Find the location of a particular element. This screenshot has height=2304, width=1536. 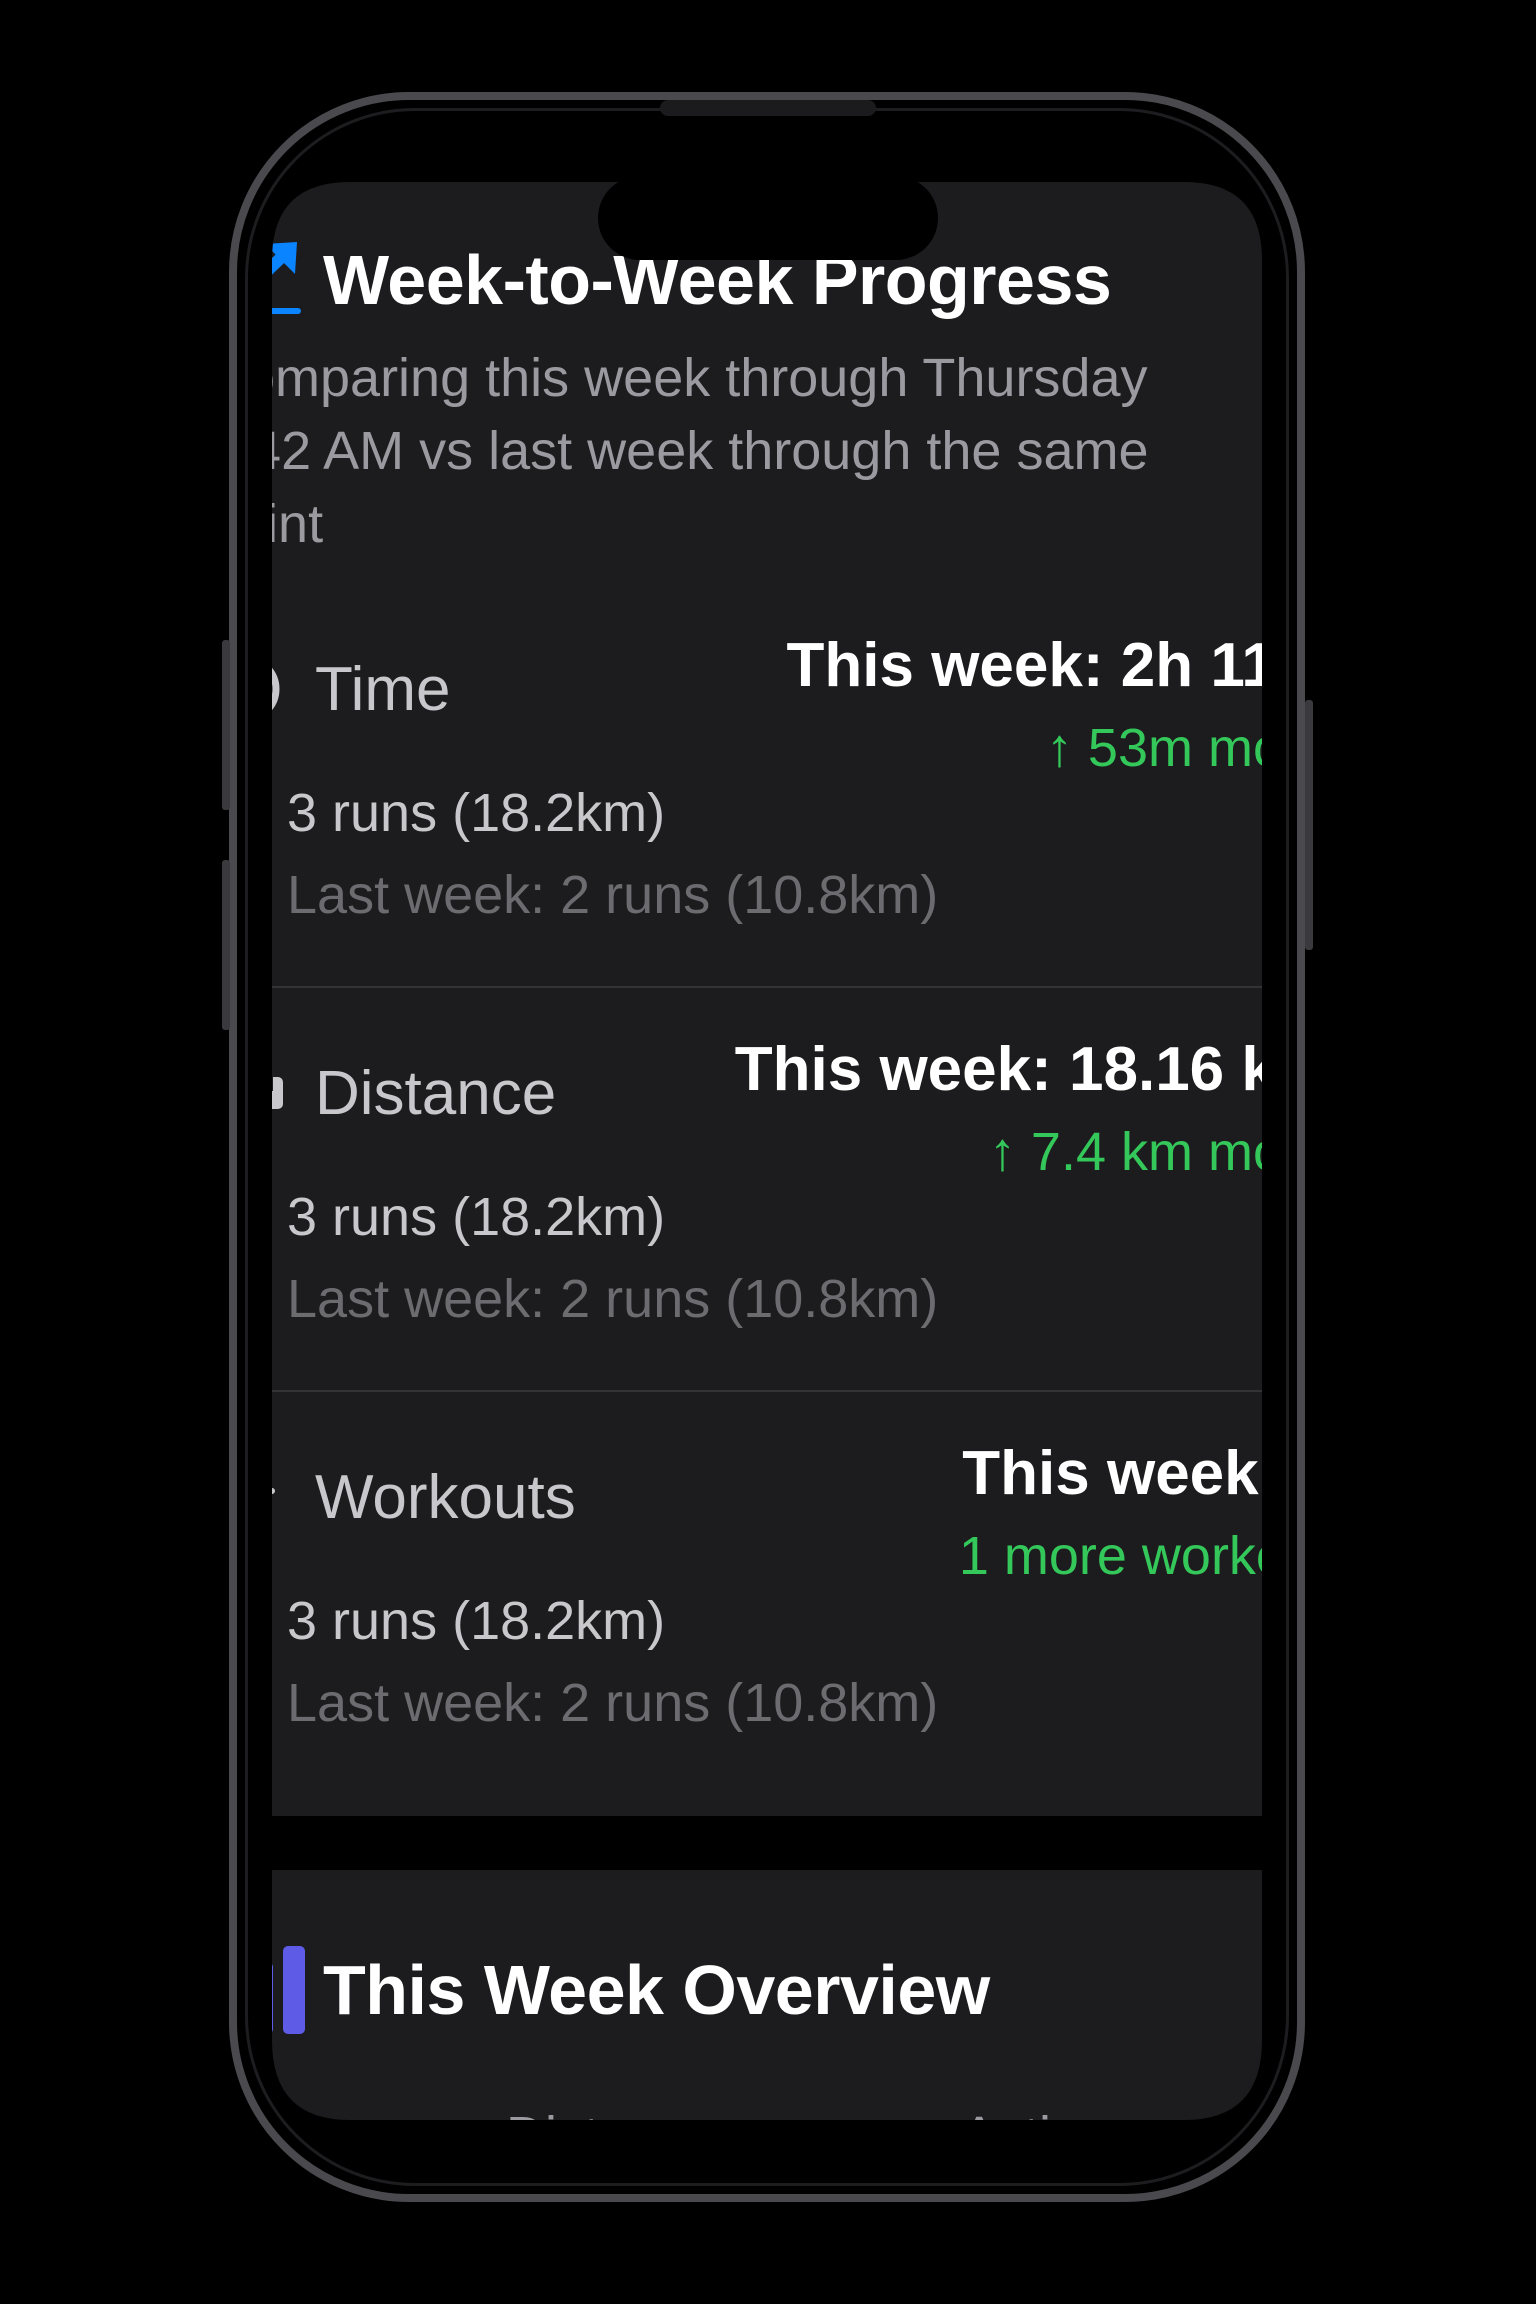

volume-down-button is located at coordinates (226, 945).